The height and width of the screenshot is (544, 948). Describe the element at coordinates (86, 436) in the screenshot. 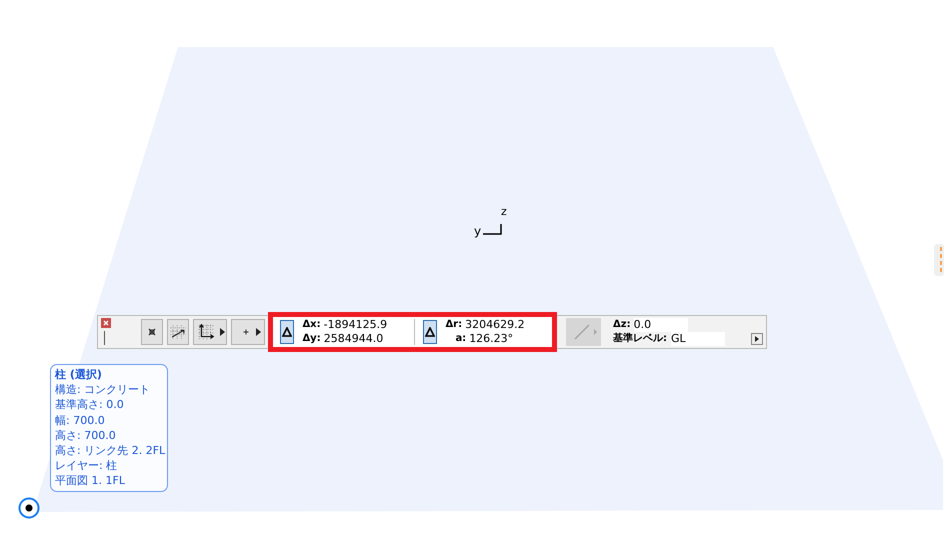

I see `info-line: 高さ: 700.0` at that location.